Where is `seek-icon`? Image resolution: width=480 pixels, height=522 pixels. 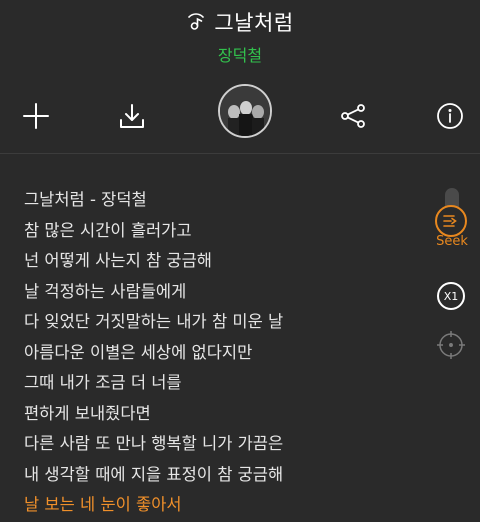
seek-icon is located at coordinates (450, 221).